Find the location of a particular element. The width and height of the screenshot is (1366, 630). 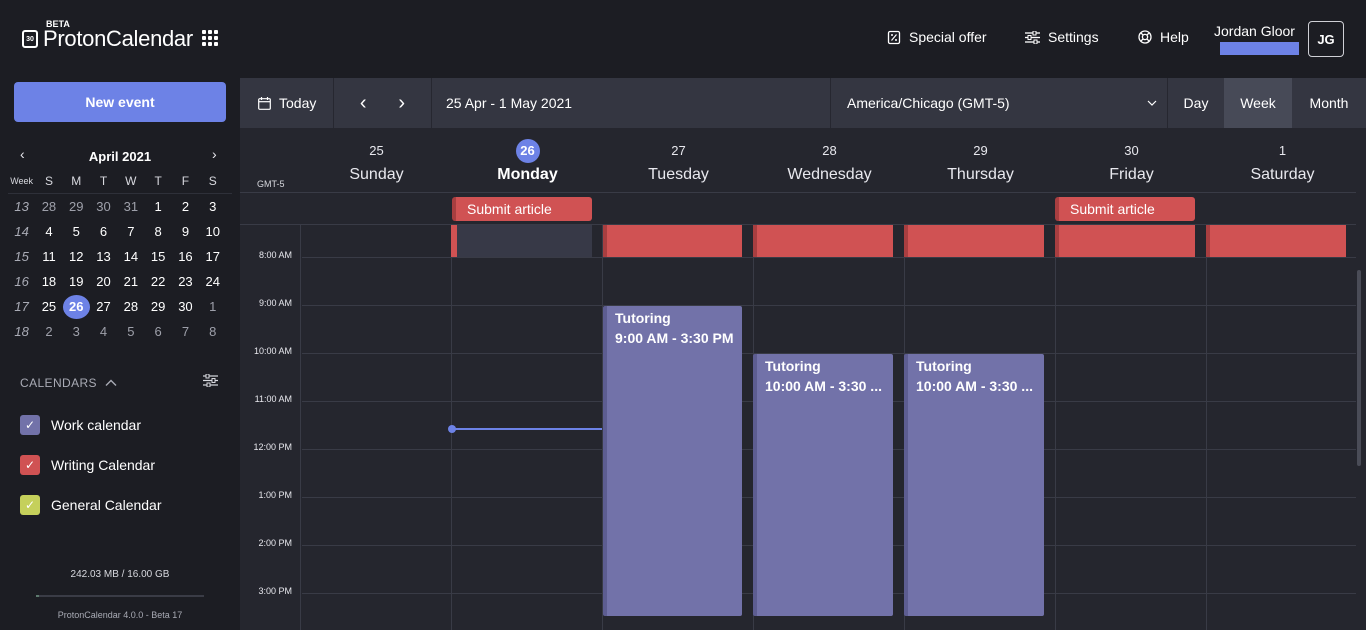

apps-grid-icon is located at coordinates (210, 38).